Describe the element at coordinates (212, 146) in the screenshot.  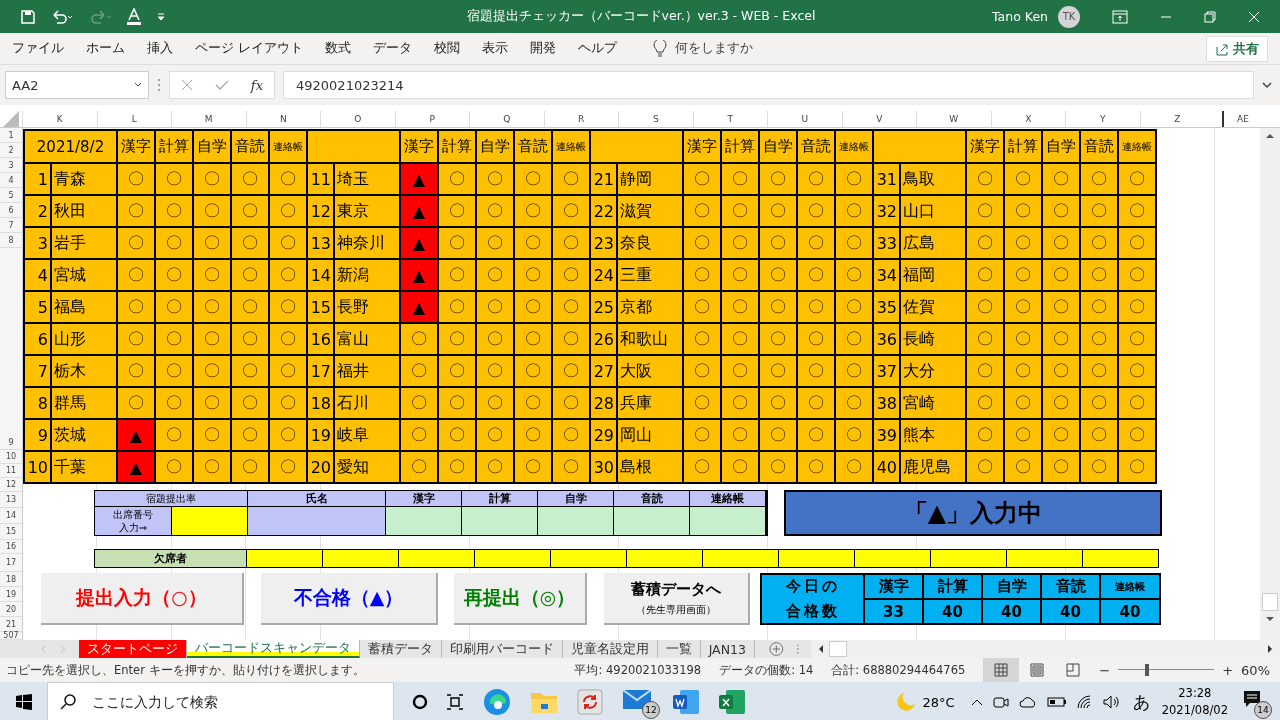
I see `column-heading: 自学` at that location.